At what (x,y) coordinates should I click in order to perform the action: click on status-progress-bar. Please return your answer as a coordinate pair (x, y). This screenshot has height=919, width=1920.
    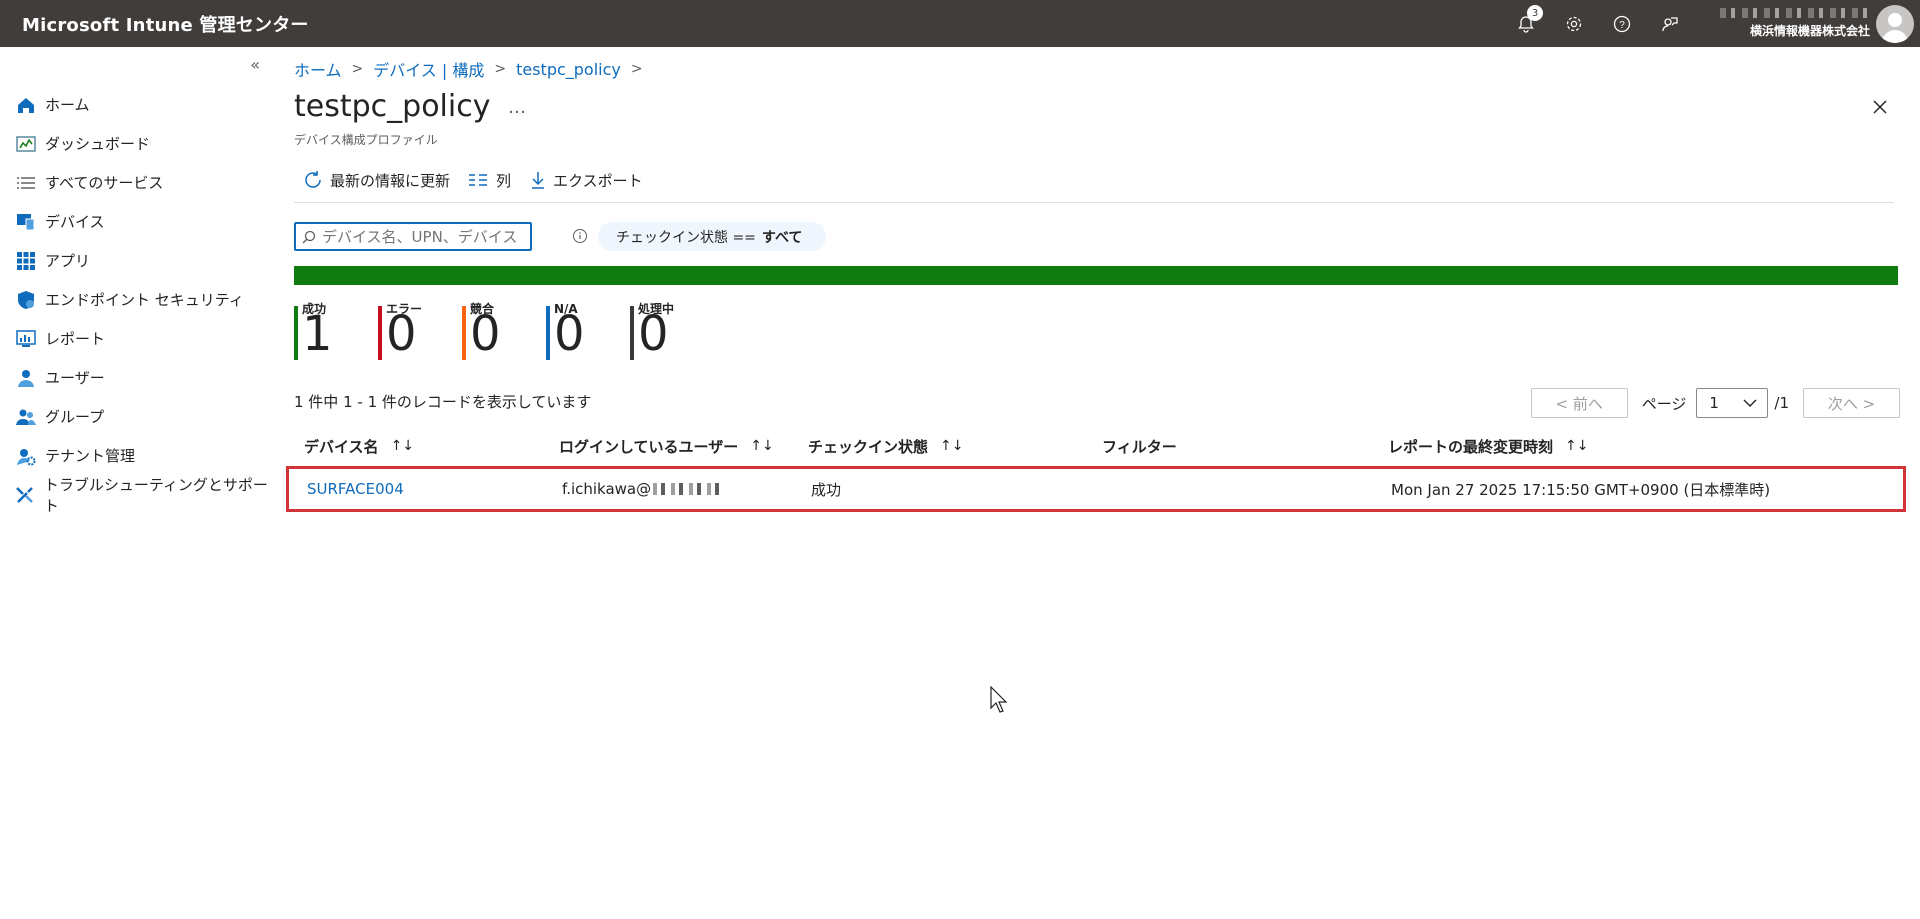
    Looking at the image, I should click on (1096, 275).